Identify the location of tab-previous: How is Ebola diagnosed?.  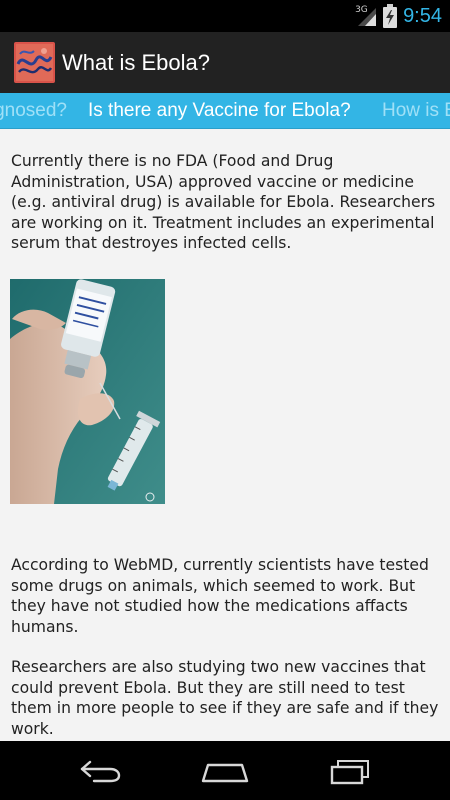
(33, 110).